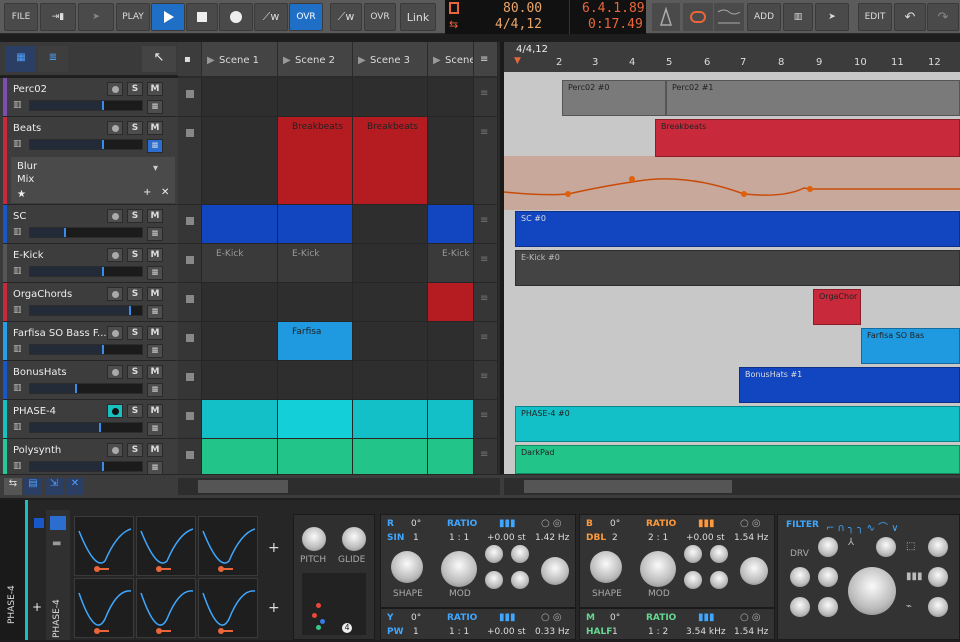 This screenshot has width=960, height=642. Describe the element at coordinates (390, 59) in the screenshot. I see `scene-3: ▶ Scene 3` at that location.